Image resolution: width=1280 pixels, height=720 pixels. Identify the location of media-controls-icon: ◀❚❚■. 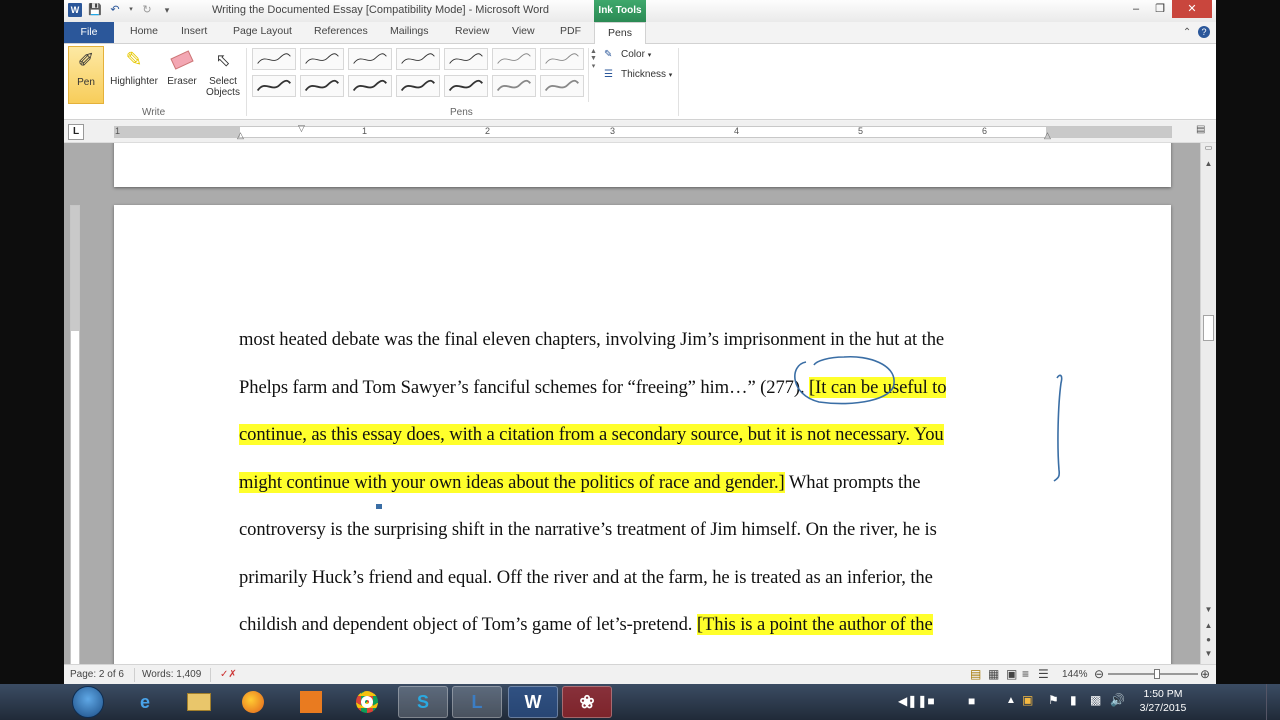
(916, 701).